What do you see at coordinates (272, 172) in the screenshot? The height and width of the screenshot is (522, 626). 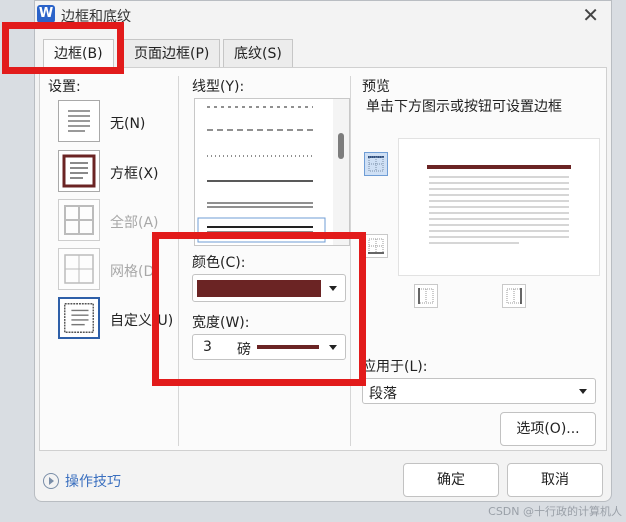 I see `line-style-list` at bounding box center [272, 172].